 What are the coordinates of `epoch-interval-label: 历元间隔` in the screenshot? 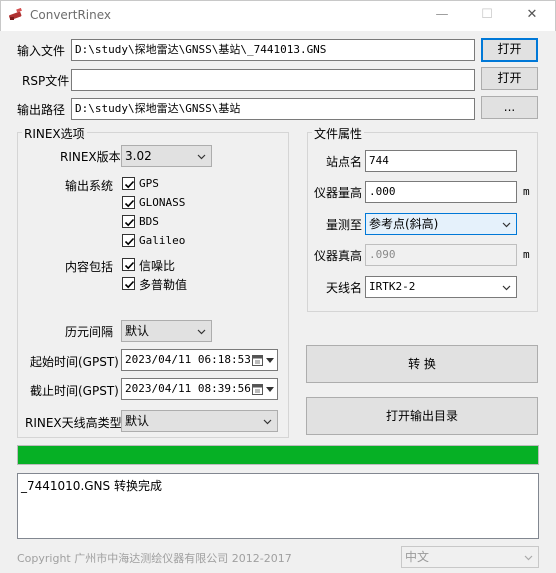 It's located at (89, 332).